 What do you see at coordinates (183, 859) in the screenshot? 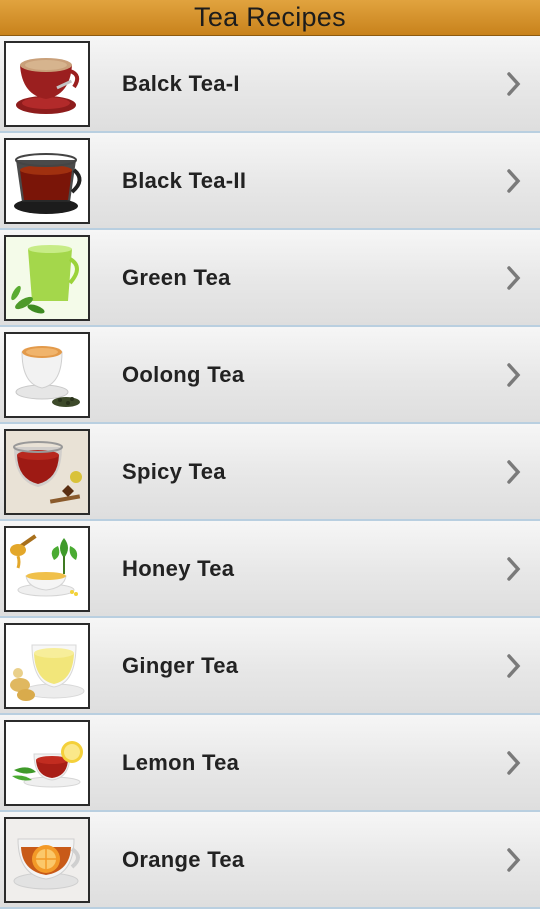
I see `recipe-item-label: Orange Tea` at bounding box center [183, 859].